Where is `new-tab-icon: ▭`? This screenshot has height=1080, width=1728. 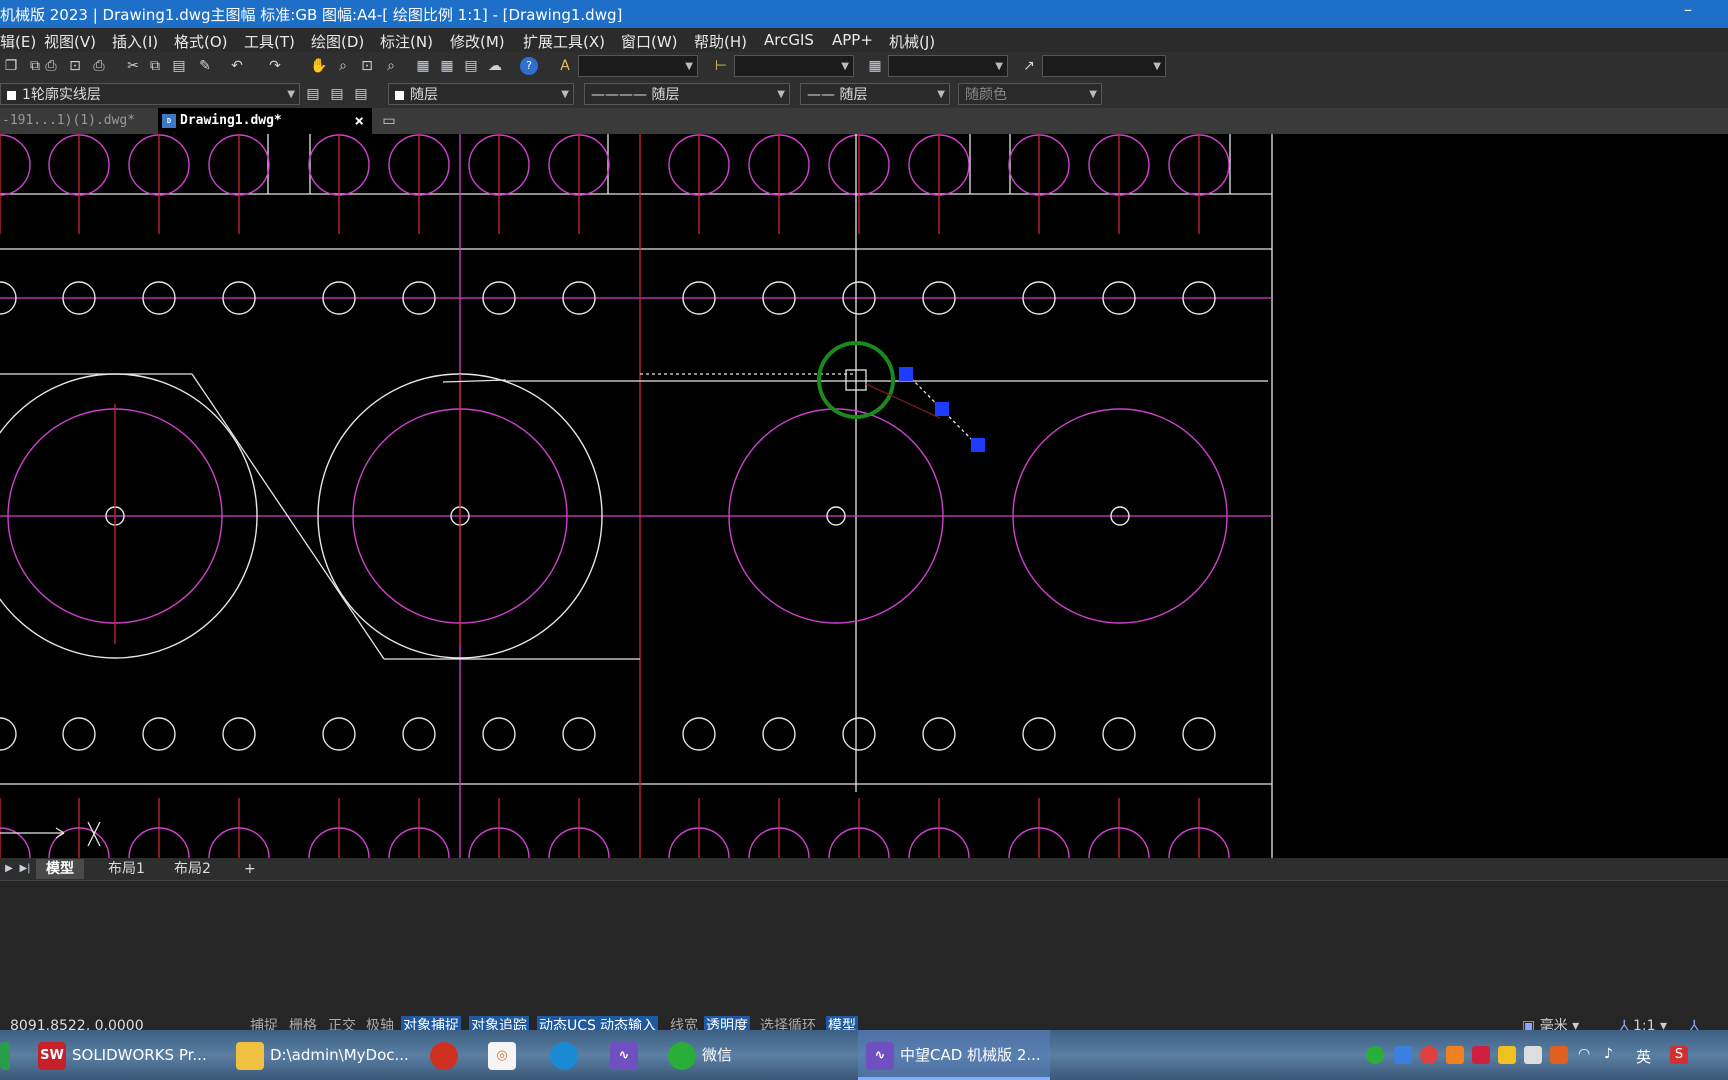
new-tab-icon: ▭ is located at coordinates (389, 121).